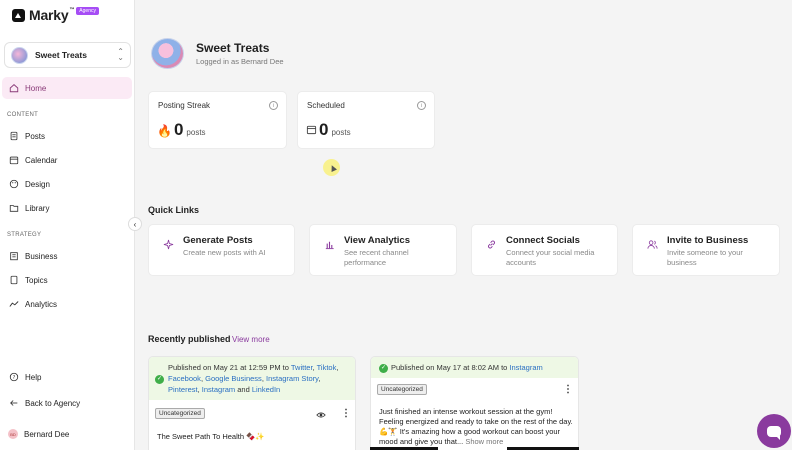 The height and width of the screenshot is (450, 792). What do you see at coordinates (251, 339) in the screenshot?
I see `view-more-link: View more` at bounding box center [251, 339].